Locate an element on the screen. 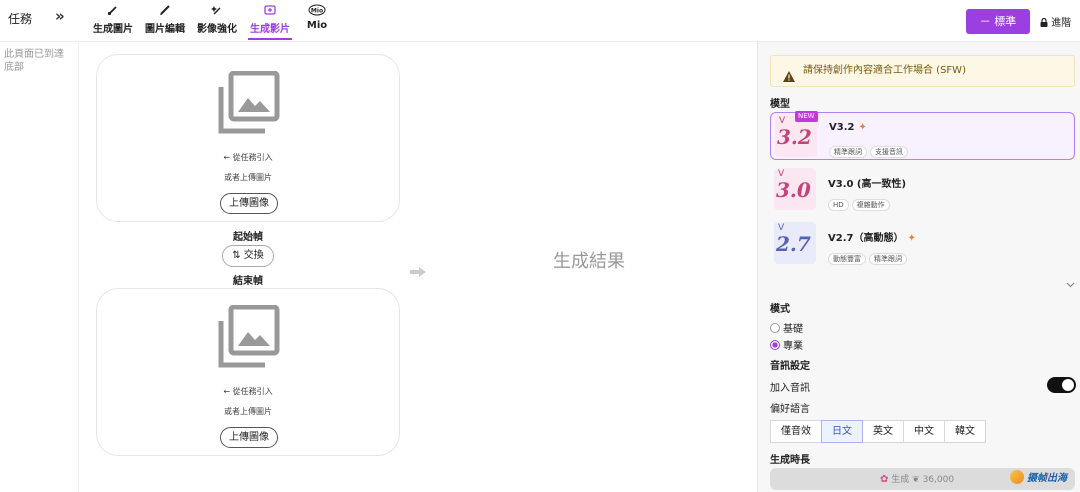 This screenshot has width=1080, height=492. video-plus-icon is located at coordinates (270, 12).